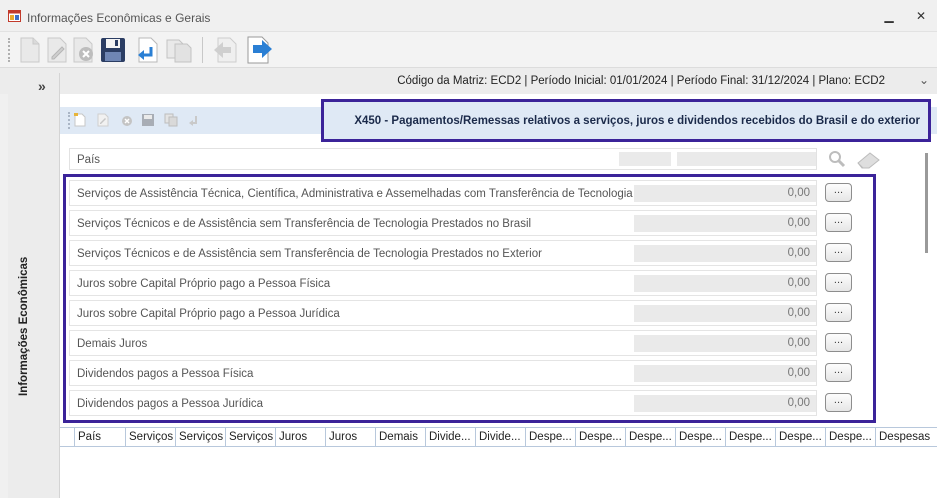 The height and width of the screenshot is (498, 937). I want to click on toolbar-separator, so click(202, 50).